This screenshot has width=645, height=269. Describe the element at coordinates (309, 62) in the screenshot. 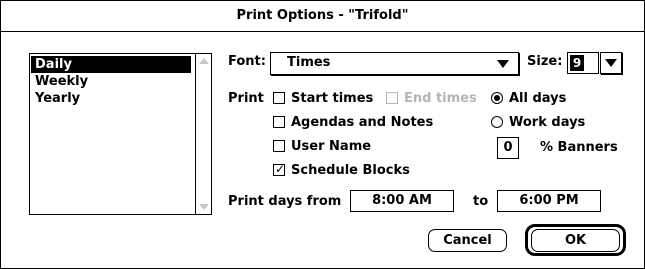

I see `font-value: Times` at that location.